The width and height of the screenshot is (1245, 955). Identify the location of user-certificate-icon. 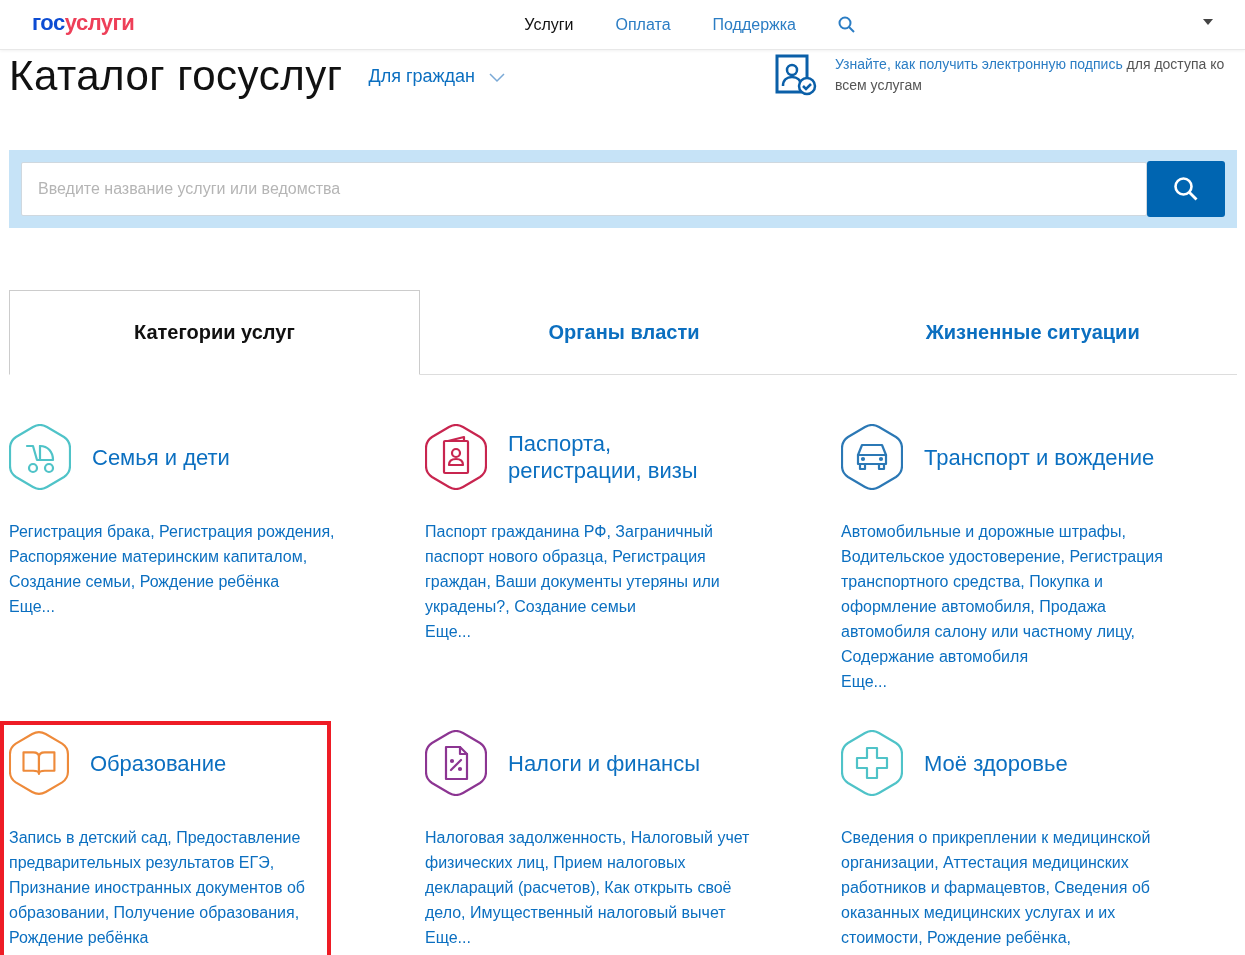
(796, 75).